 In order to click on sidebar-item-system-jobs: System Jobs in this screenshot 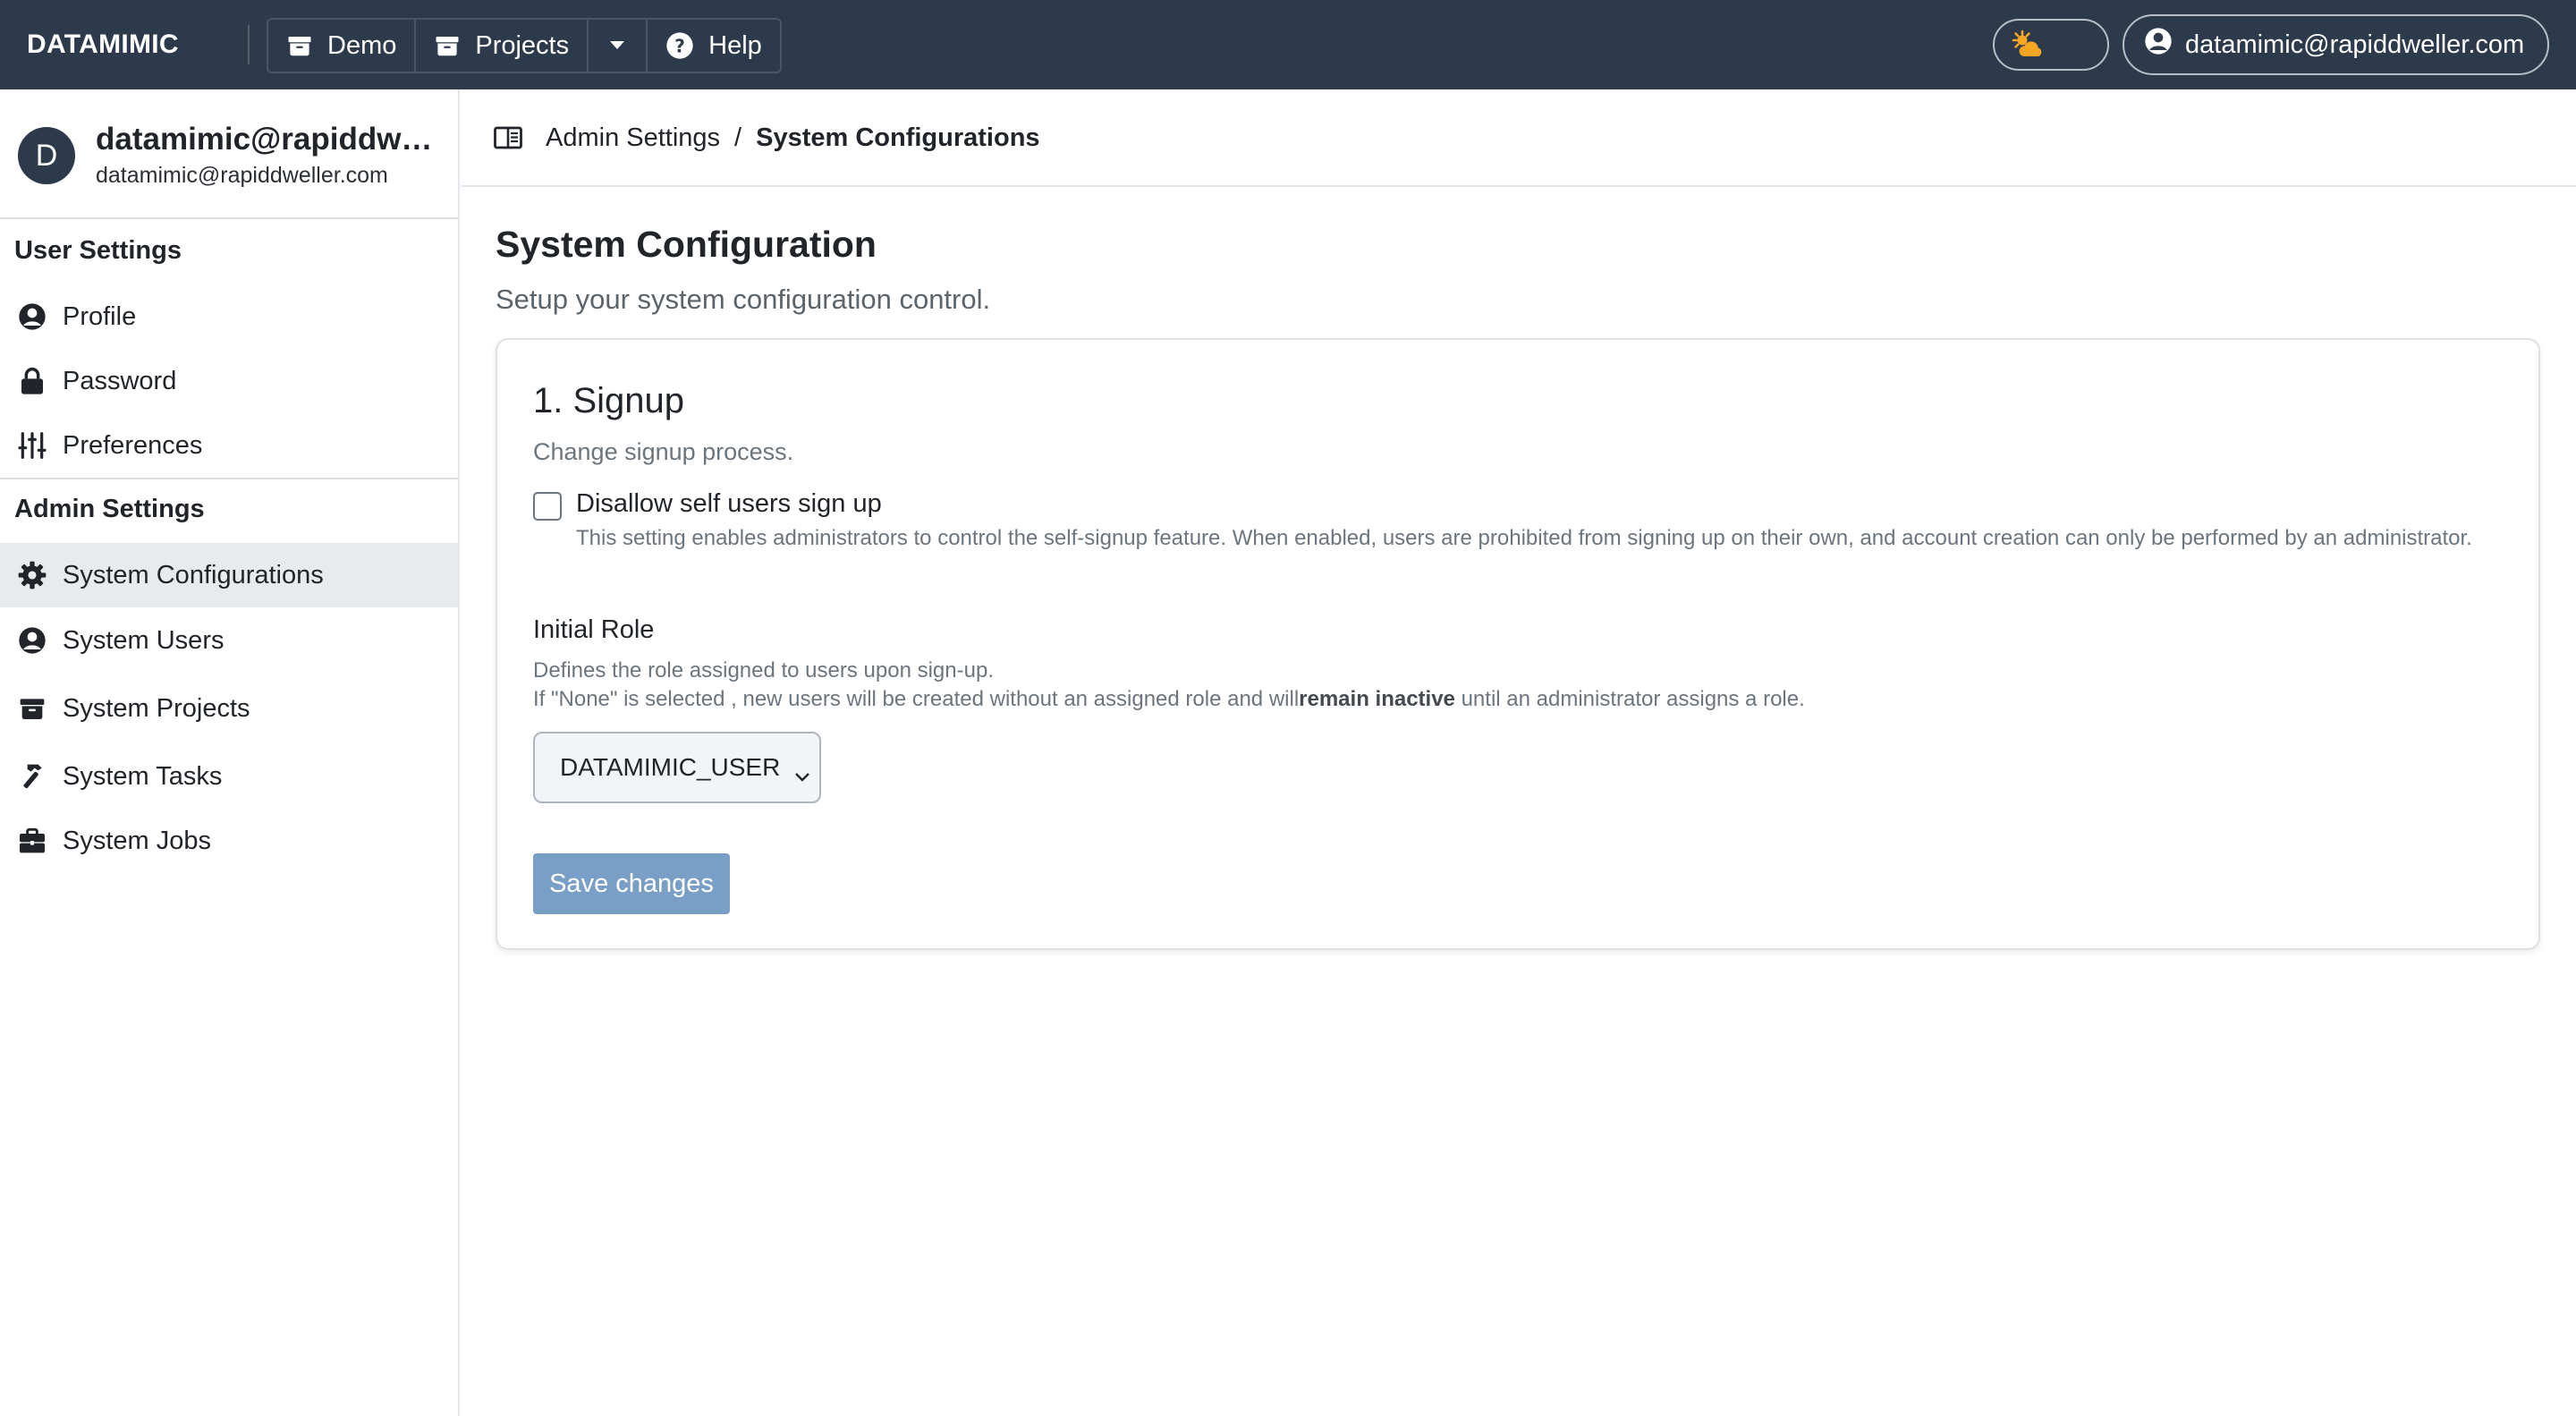, I will do `click(229, 841)`.